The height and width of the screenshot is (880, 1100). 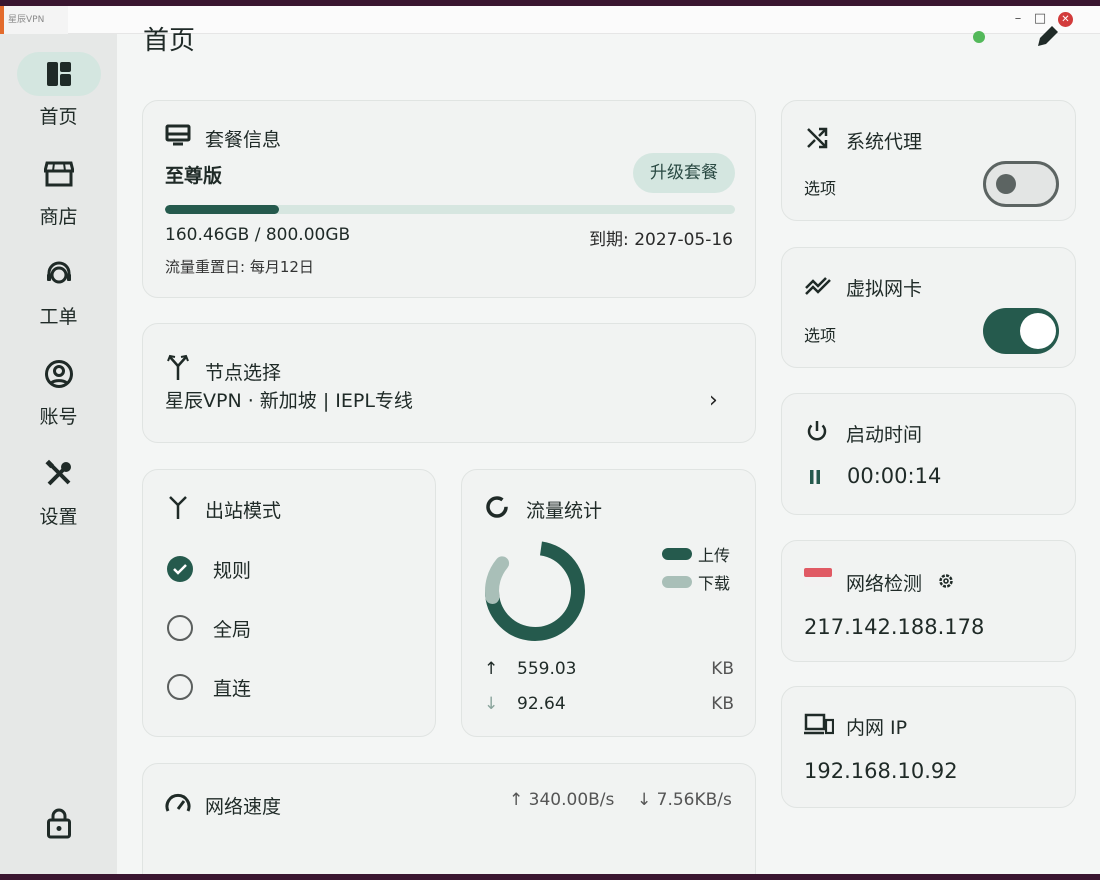 What do you see at coordinates (59, 474) in the screenshot?
I see `tools-icon` at bounding box center [59, 474].